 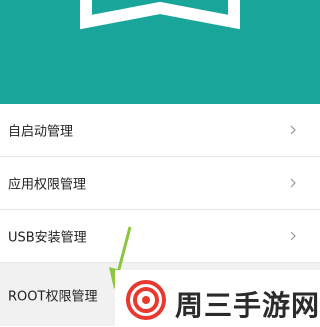 What do you see at coordinates (247, 305) in the screenshot?
I see `watermark-text: 周三手游网` at bounding box center [247, 305].